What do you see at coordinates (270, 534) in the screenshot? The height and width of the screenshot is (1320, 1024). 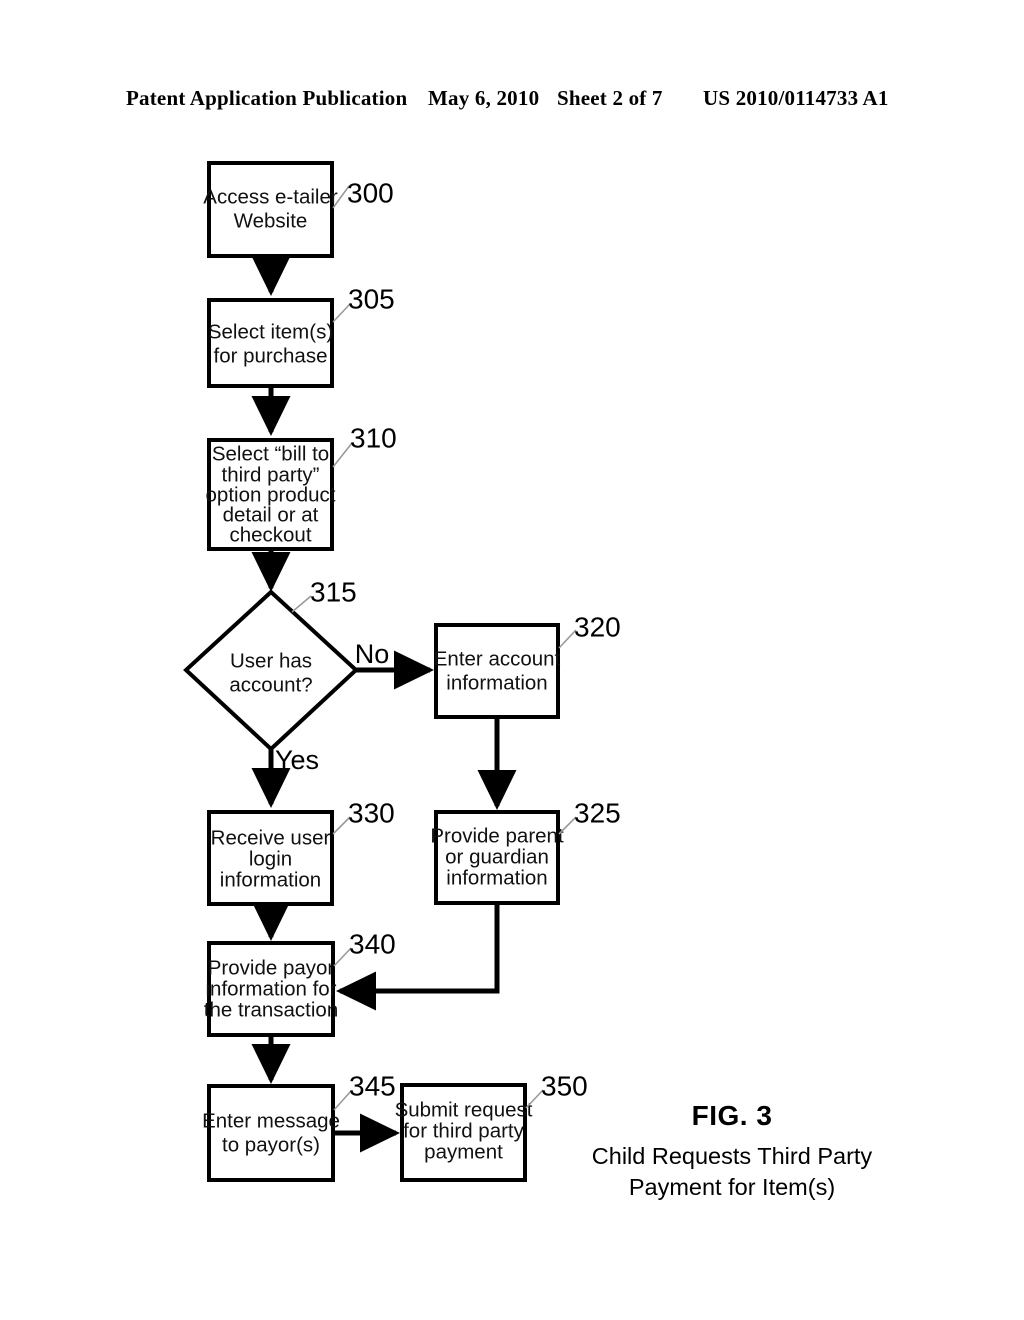 I see `node-310-label-line-5: checkout` at bounding box center [270, 534].